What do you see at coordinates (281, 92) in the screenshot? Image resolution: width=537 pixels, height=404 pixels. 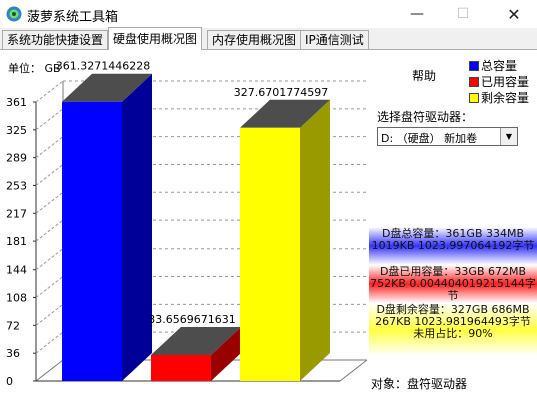 I see `bar-value-label: 327.6701774597` at bounding box center [281, 92].